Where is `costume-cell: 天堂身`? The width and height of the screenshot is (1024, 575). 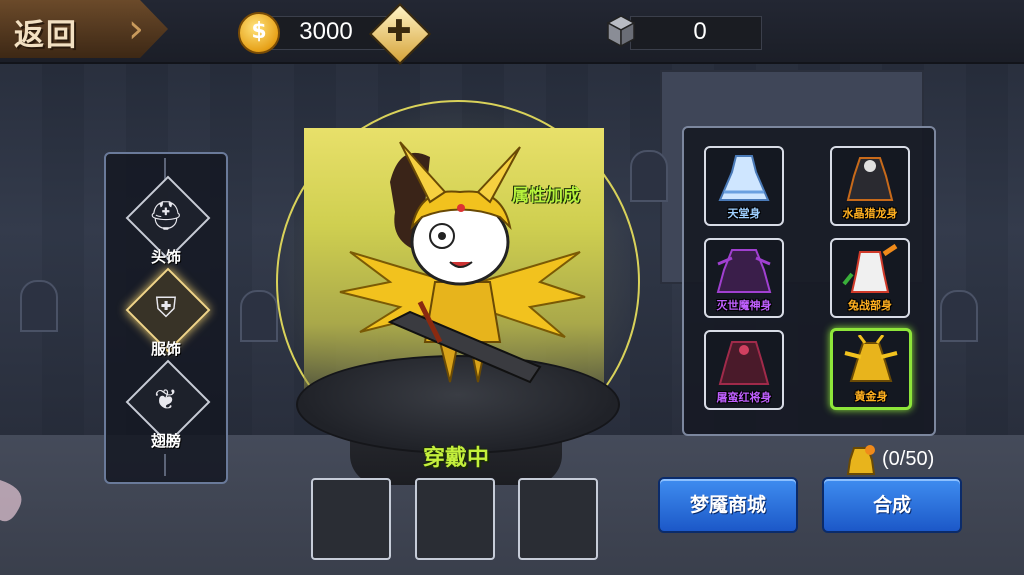 costume-cell: 天堂身 is located at coordinates (744, 186).